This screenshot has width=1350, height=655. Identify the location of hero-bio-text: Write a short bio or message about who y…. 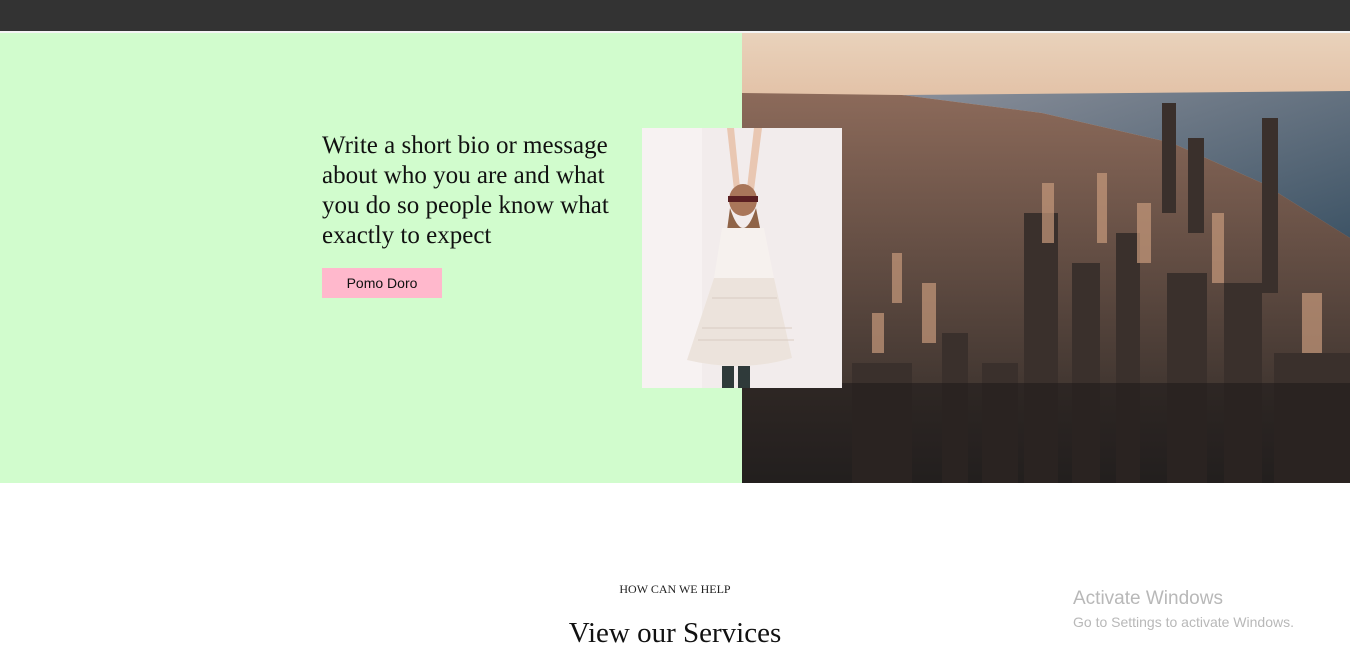
(465, 190).